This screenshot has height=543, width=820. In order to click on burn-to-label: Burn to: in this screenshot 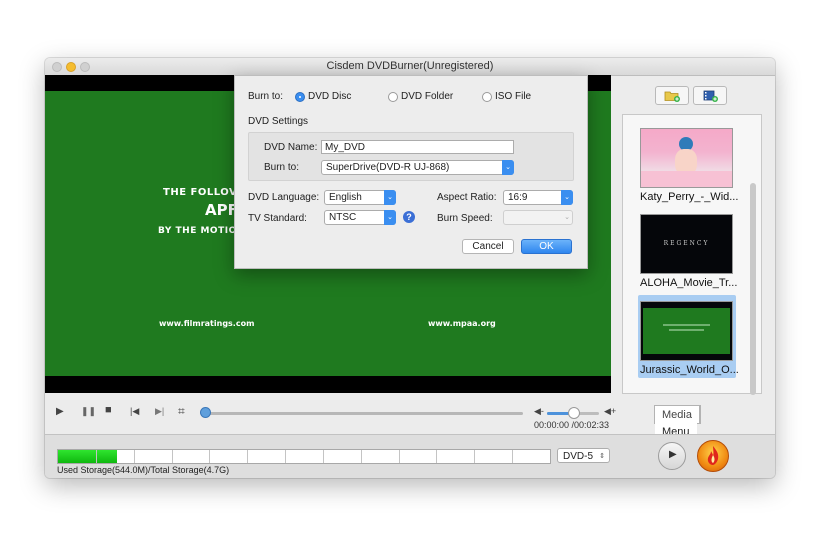, I will do `click(266, 96)`.